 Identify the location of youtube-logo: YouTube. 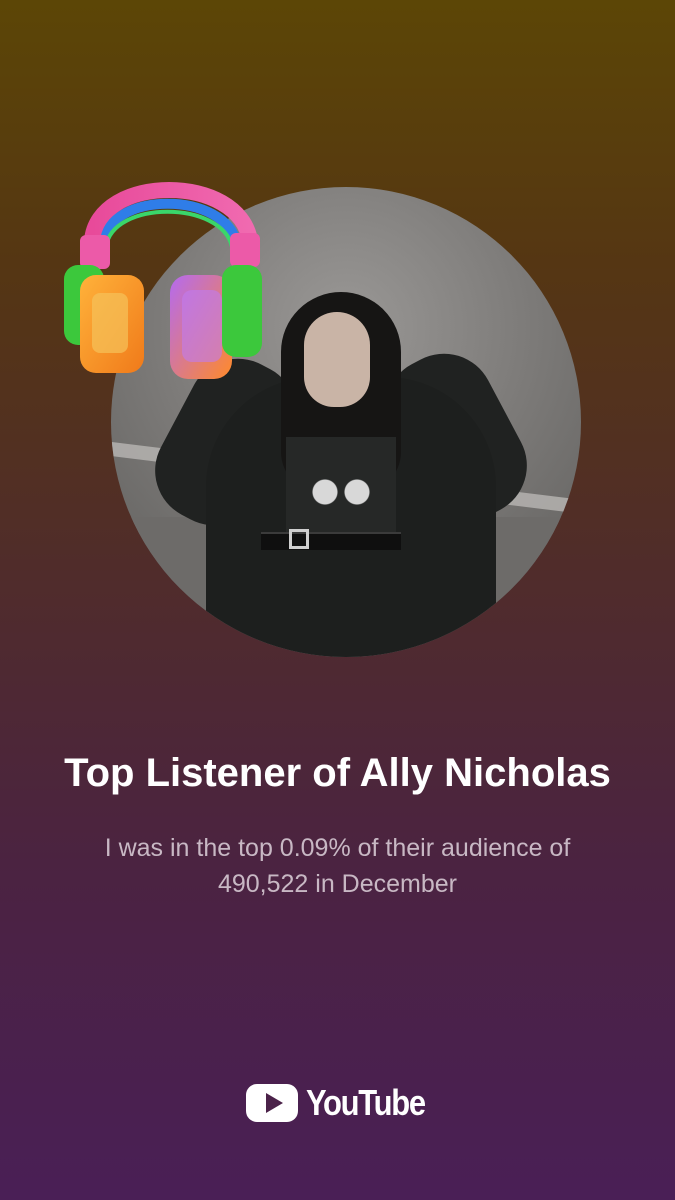
(337, 1103).